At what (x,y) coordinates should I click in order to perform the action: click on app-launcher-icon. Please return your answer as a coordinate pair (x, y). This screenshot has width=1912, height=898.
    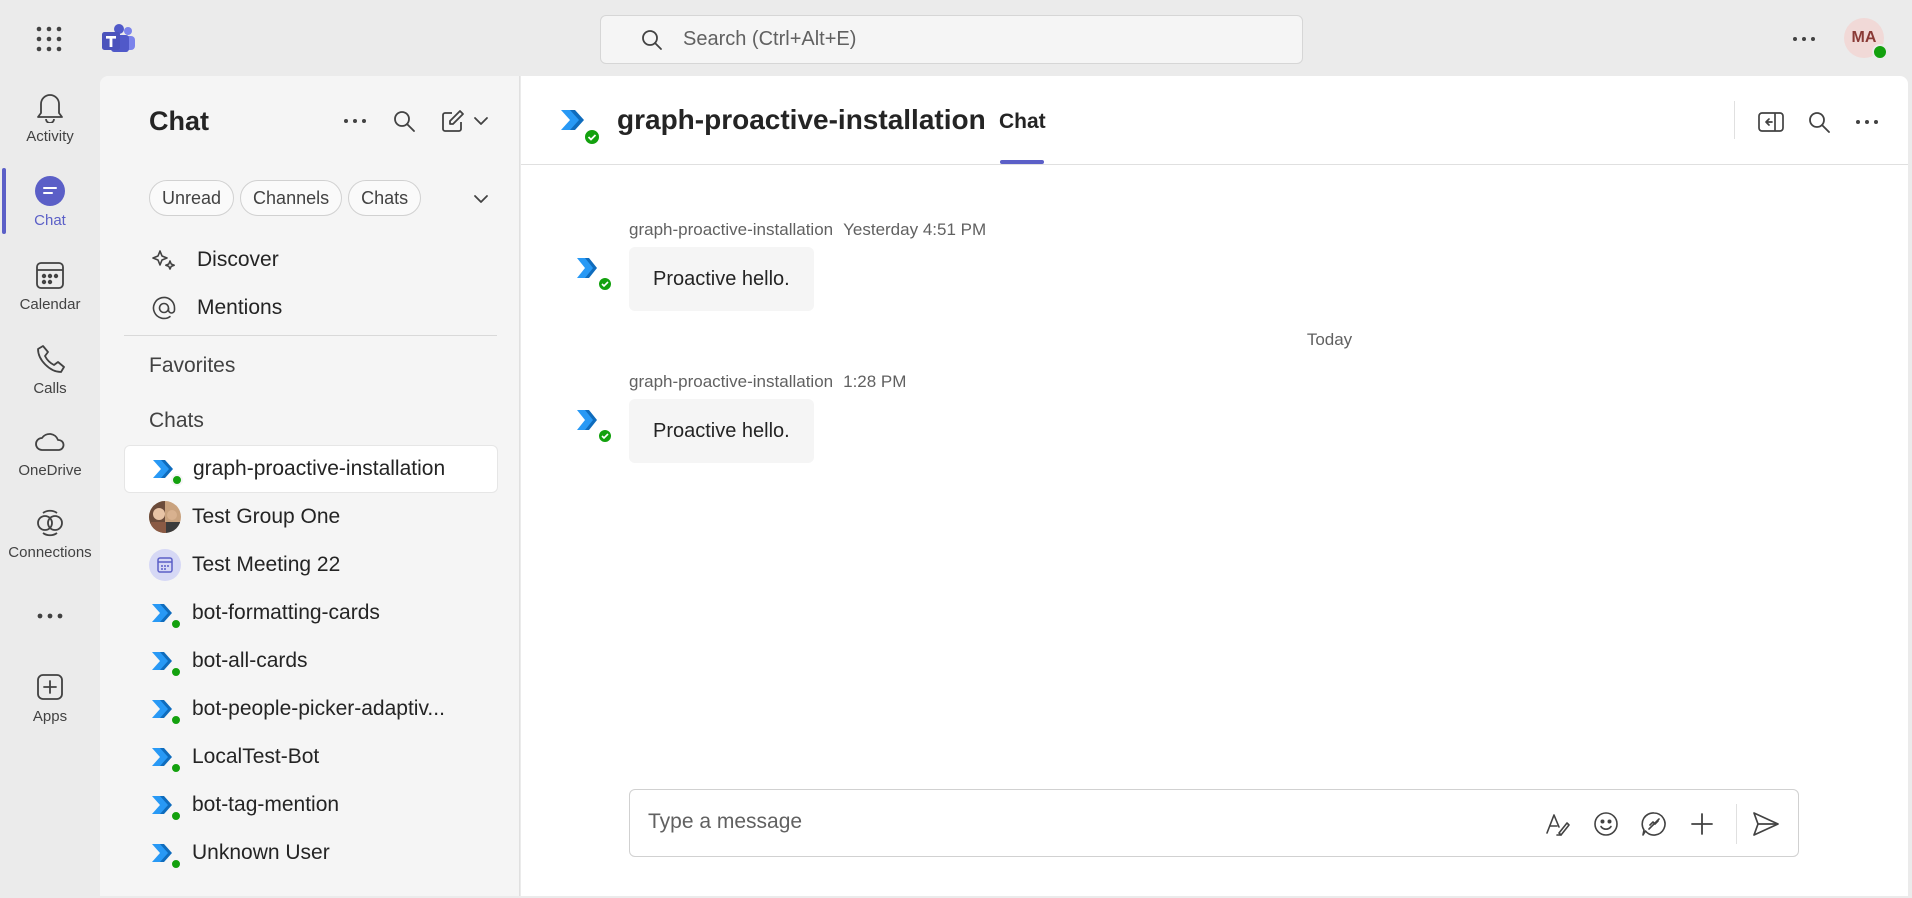
    Looking at the image, I should click on (49, 39).